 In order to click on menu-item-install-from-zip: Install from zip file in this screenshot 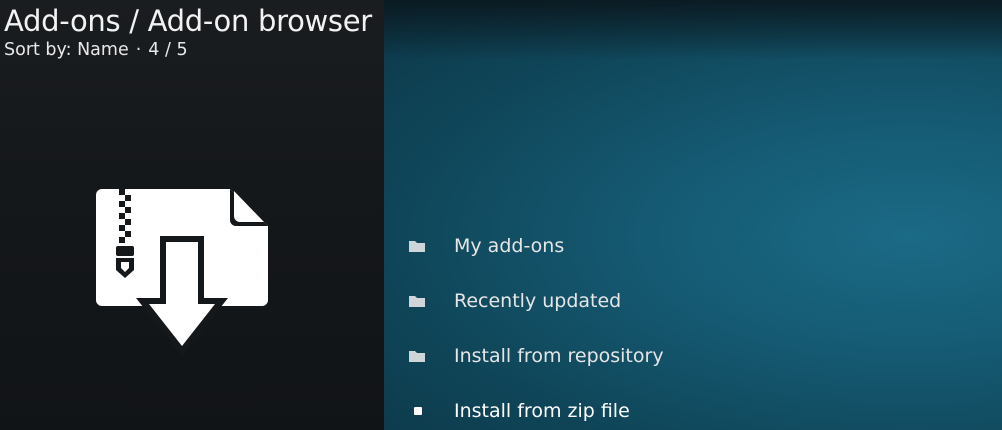, I will do `click(532, 406)`.